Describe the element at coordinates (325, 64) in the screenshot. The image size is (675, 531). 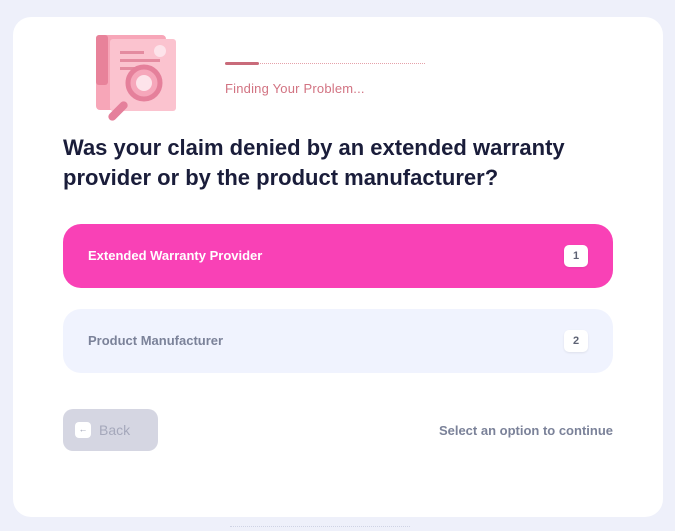
I see `progress-bar` at that location.